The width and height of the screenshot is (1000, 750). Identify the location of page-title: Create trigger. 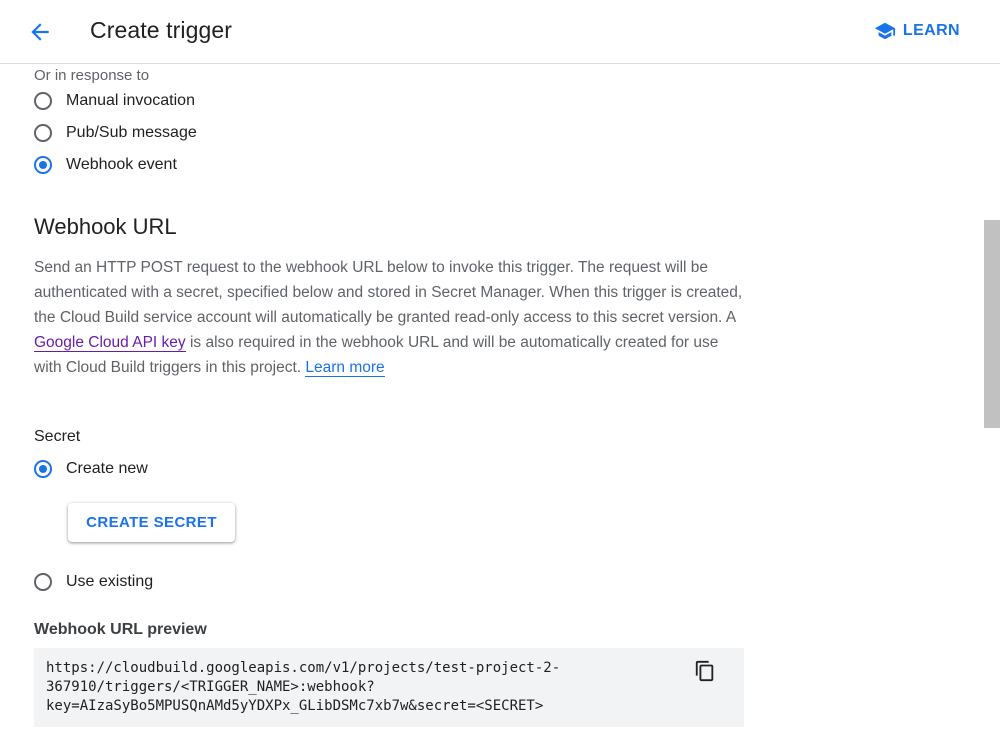
(161, 30).